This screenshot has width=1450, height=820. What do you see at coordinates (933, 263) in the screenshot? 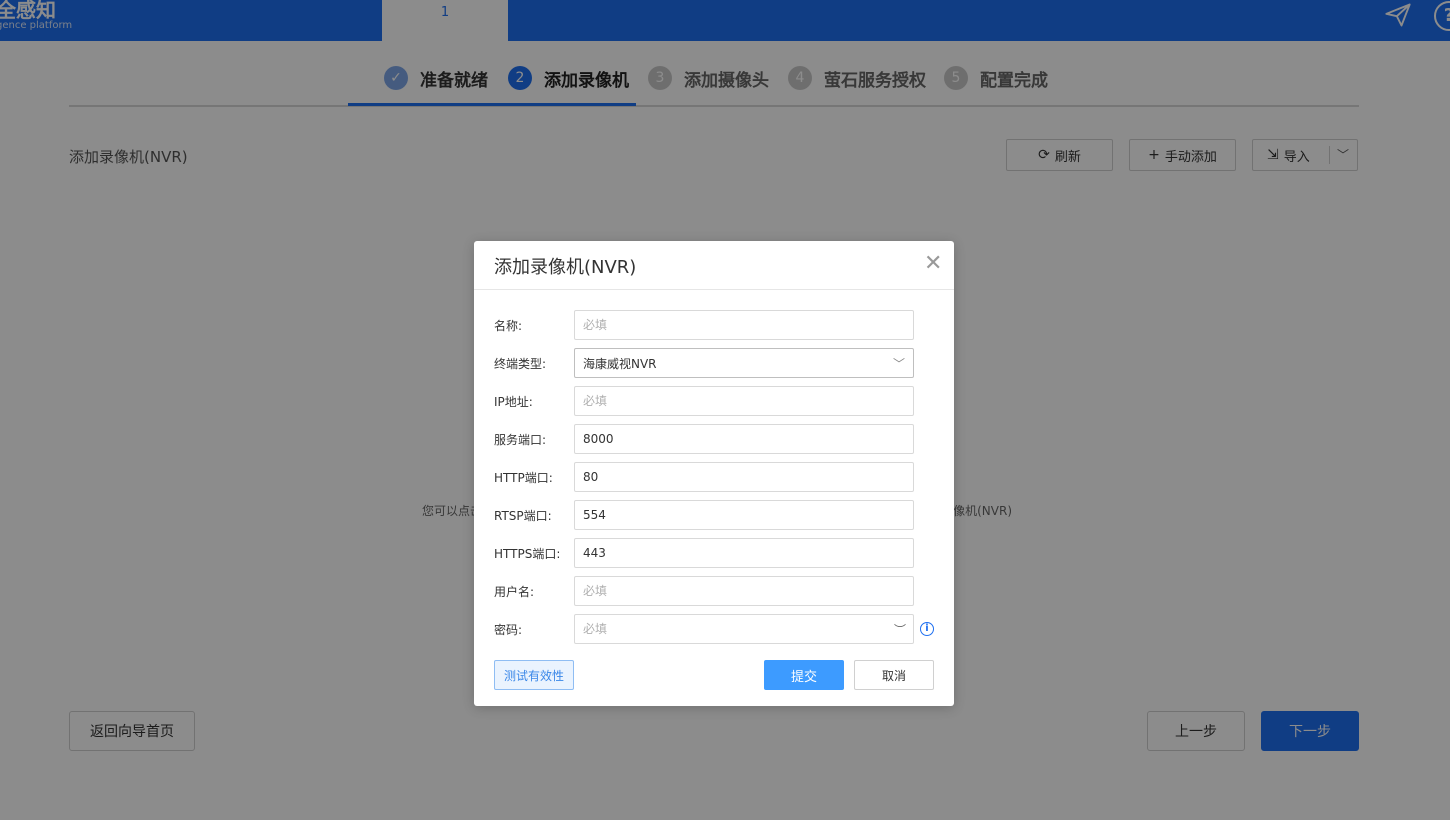
I see `close-icon: ✕` at bounding box center [933, 263].